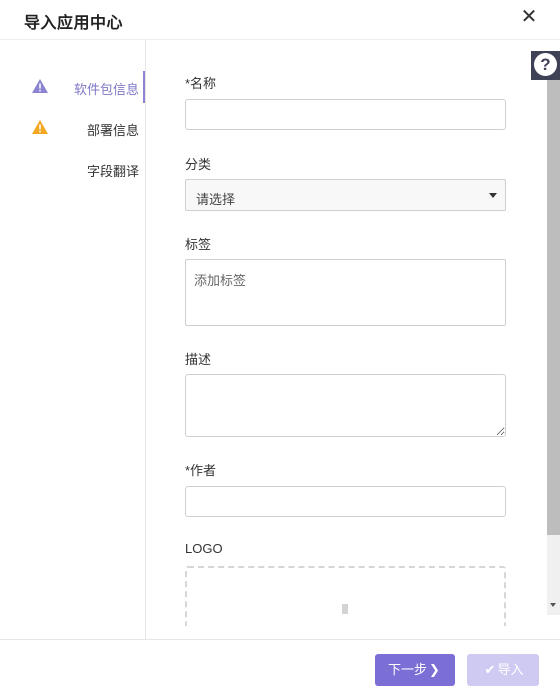  I want to click on dialog-title: 导入应用中心, so click(74, 23).